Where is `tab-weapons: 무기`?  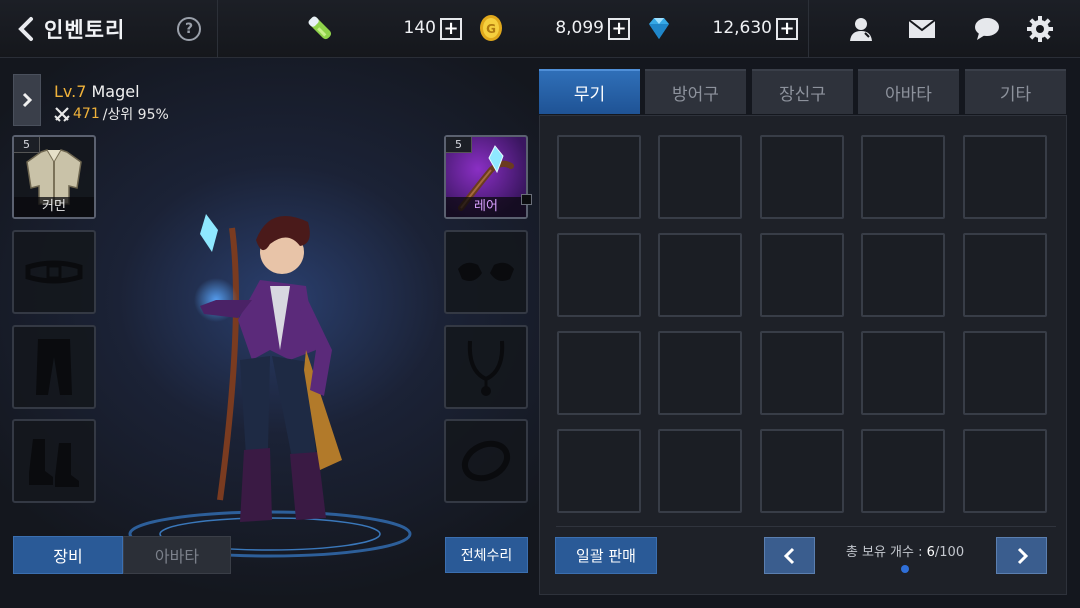 tab-weapons: 무기 is located at coordinates (589, 91).